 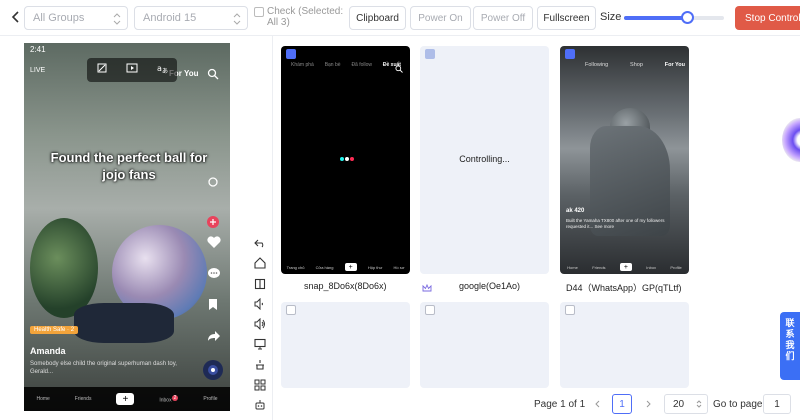 What do you see at coordinates (214, 245) in the screenshot?
I see `heart-icon` at bounding box center [214, 245].